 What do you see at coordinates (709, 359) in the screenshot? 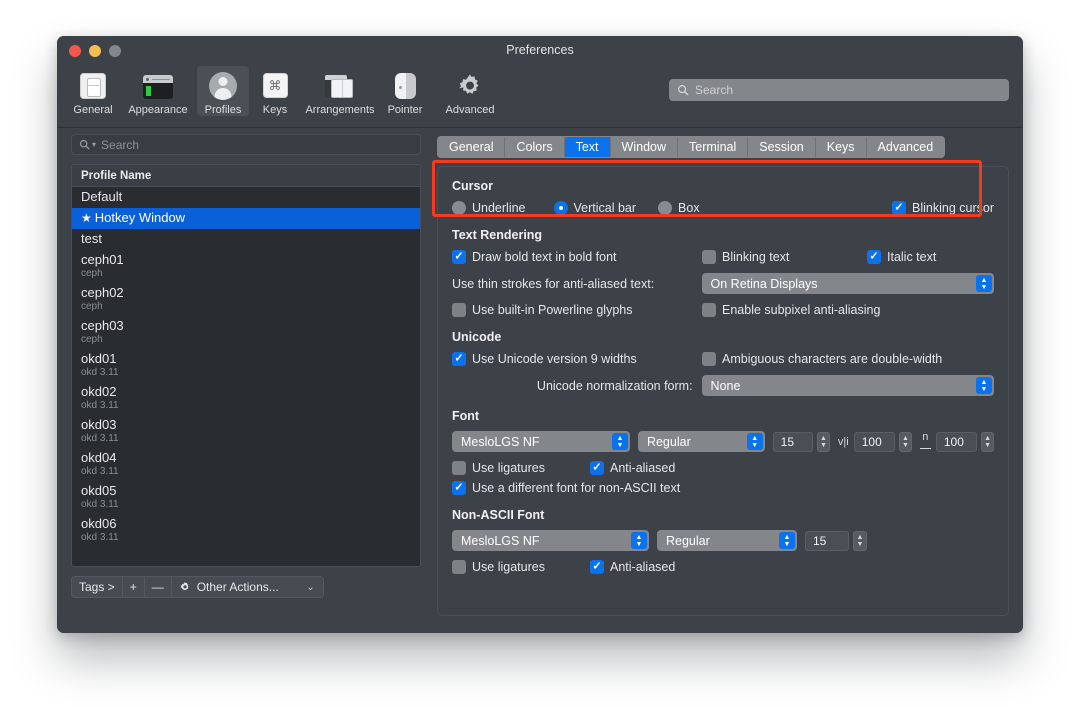
I see `checkbox-ambiguous-control` at bounding box center [709, 359].